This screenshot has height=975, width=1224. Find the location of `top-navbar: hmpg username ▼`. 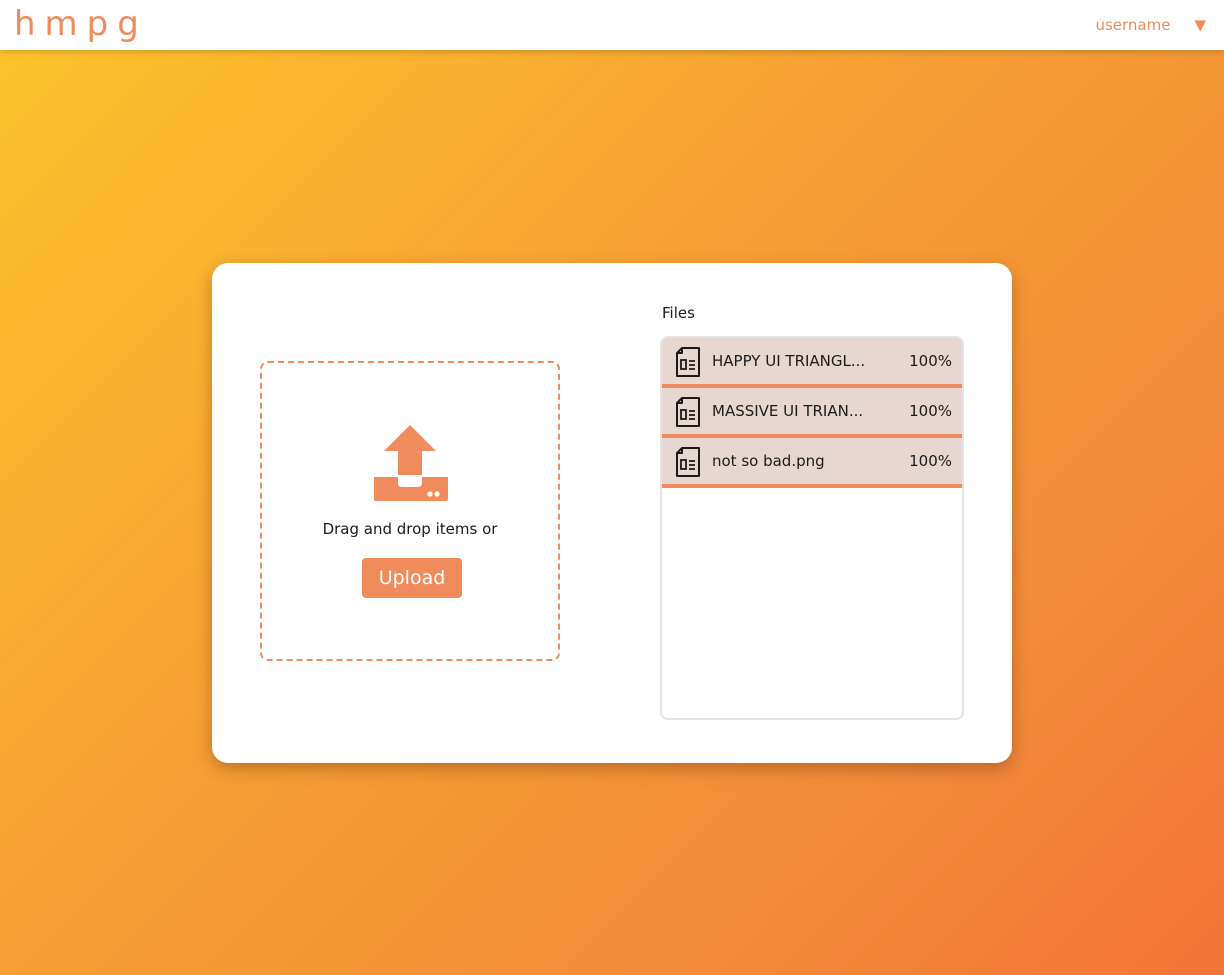

top-navbar: hmpg username ▼ is located at coordinates (612, 25).